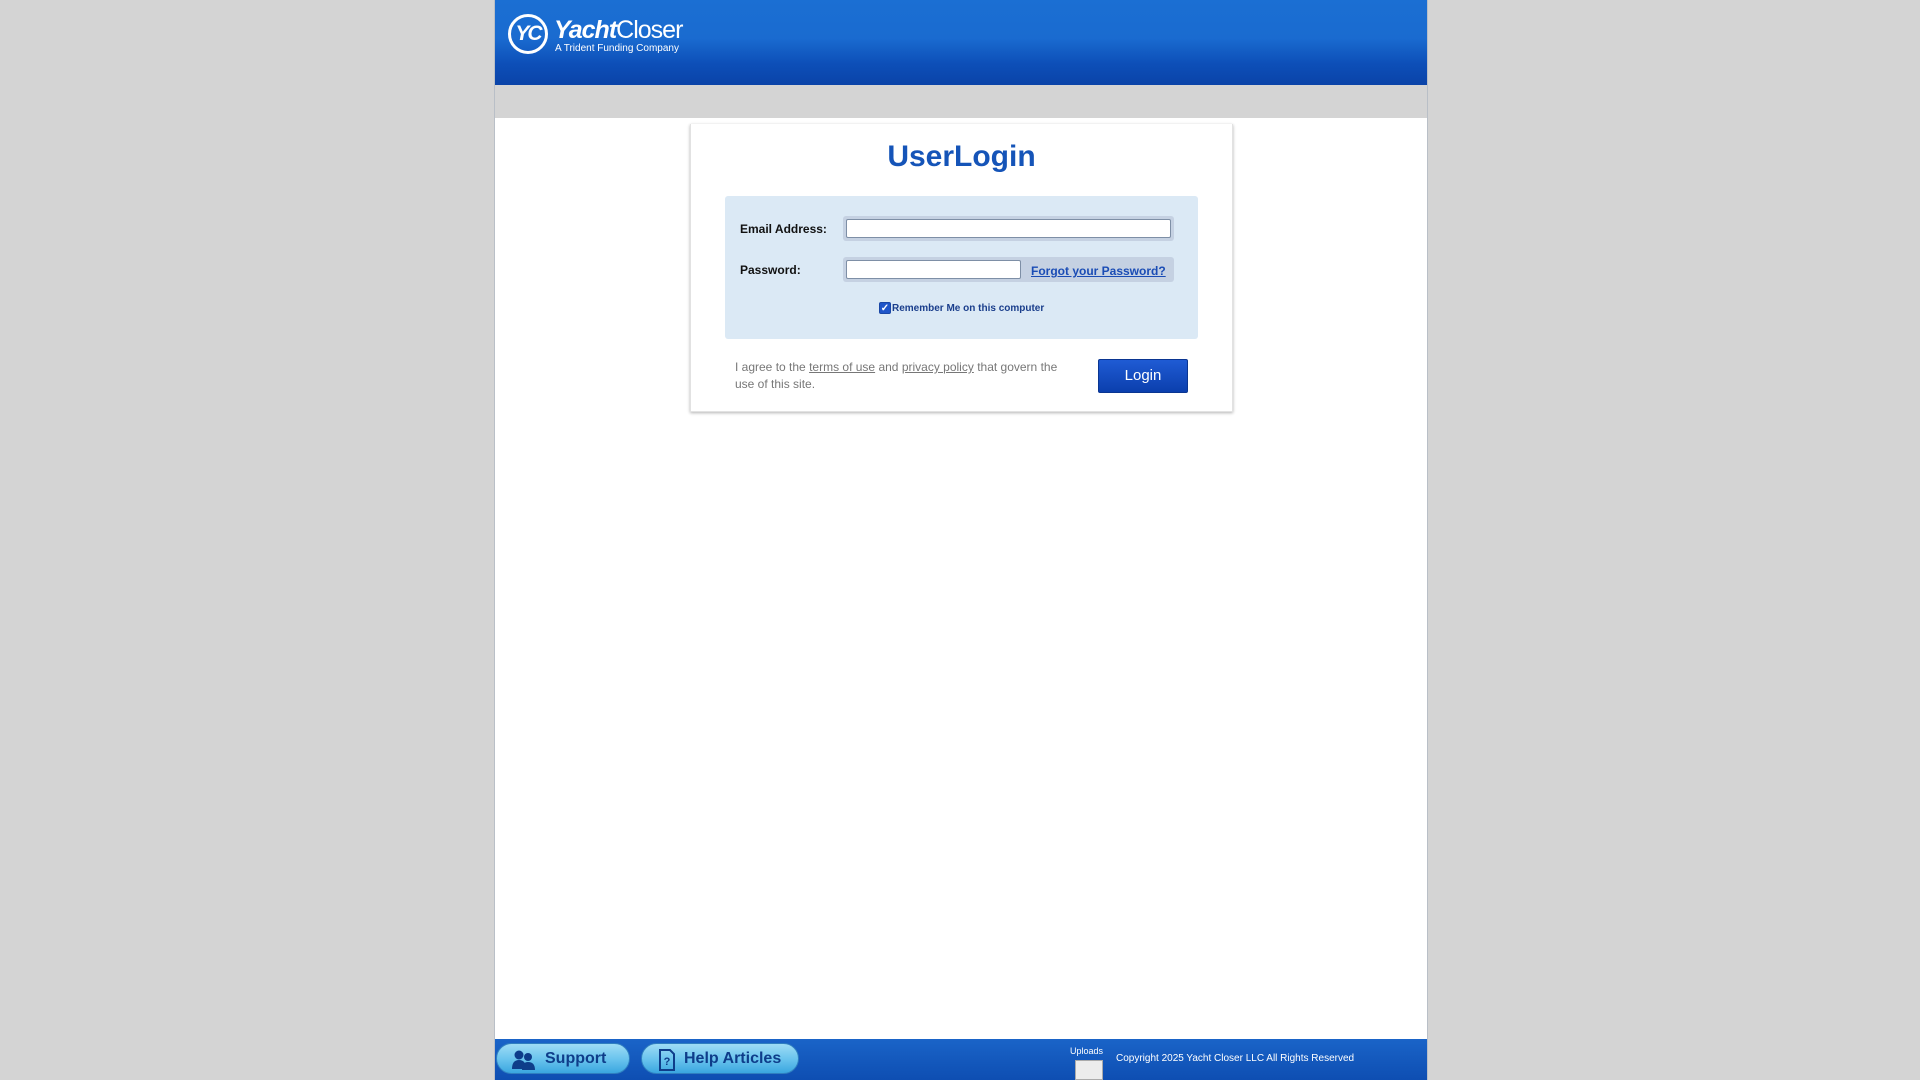 The image size is (1920, 1080). What do you see at coordinates (1089, 1070) in the screenshot?
I see `uploads-widget` at bounding box center [1089, 1070].